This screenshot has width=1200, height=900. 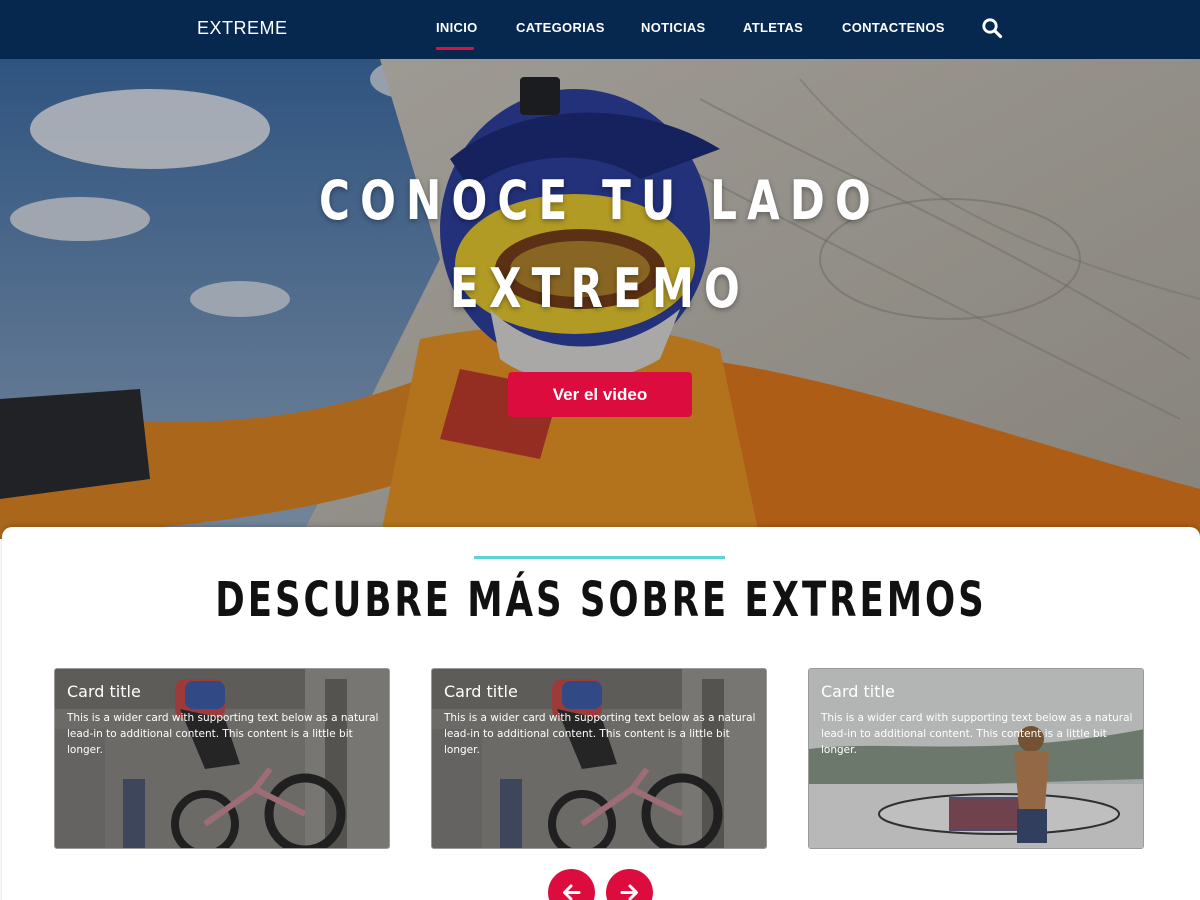 What do you see at coordinates (481, 691) in the screenshot?
I see `card-2-title: Card title` at bounding box center [481, 691].